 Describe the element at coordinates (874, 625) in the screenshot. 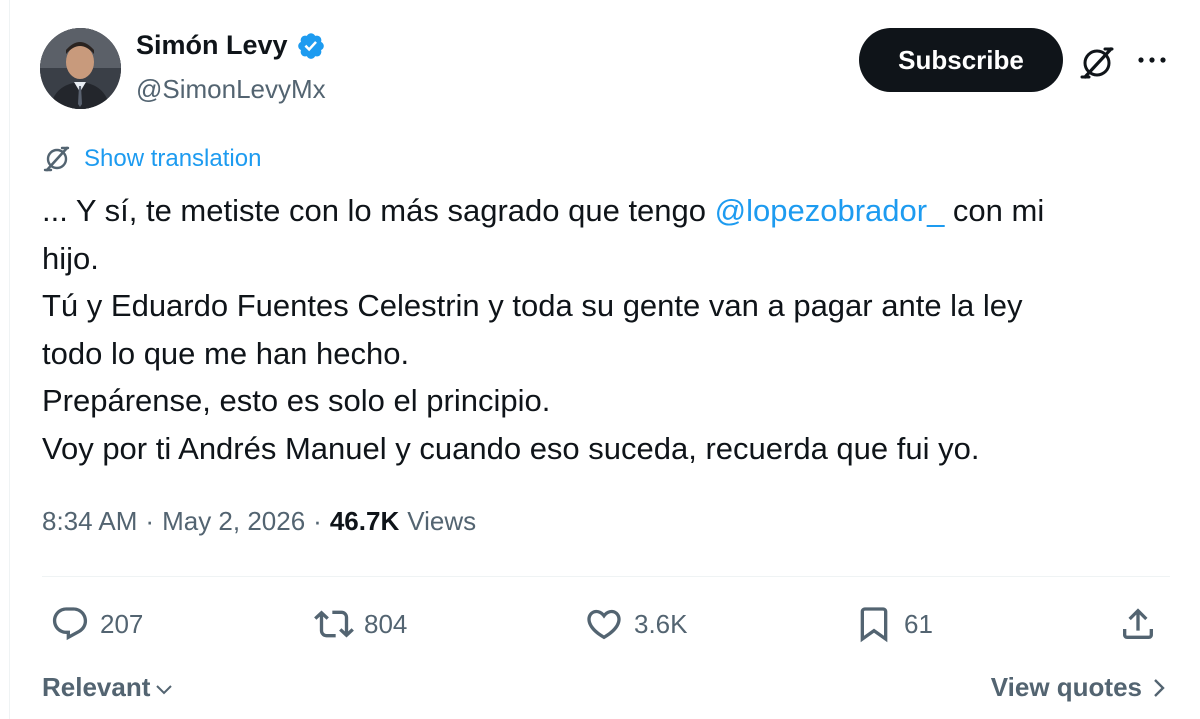

I see `bookmark-icon` at that location.